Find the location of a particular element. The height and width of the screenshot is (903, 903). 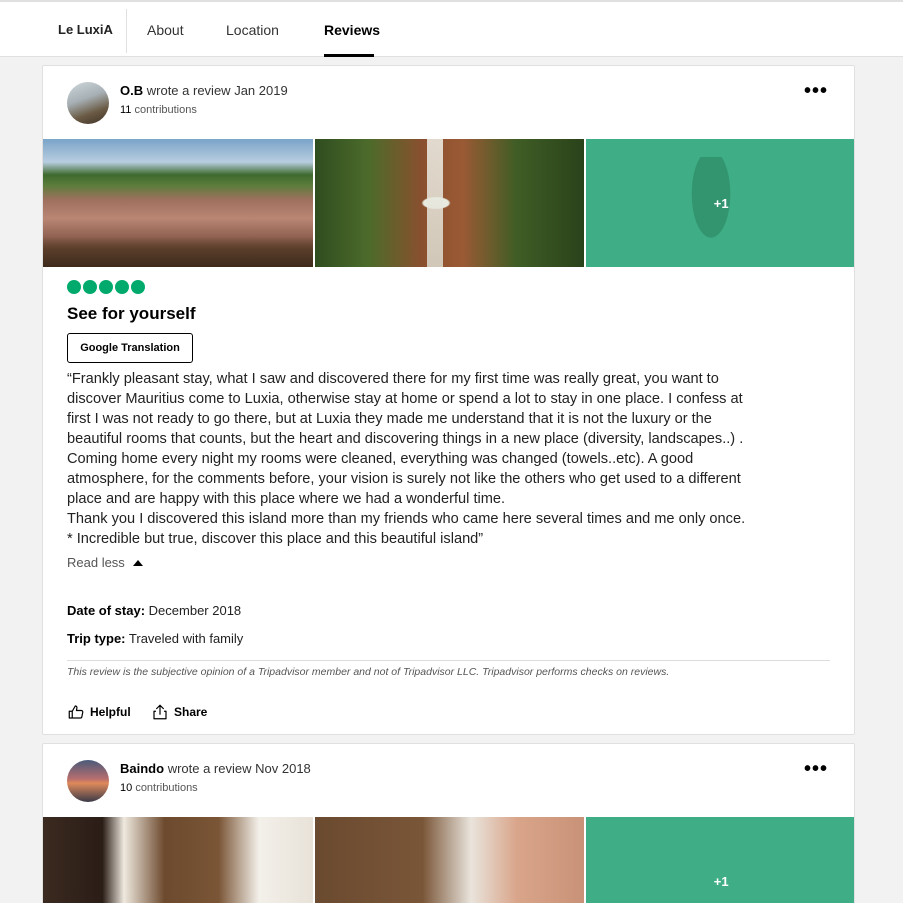

author-name: Baindo is located at coordinates (142, 768).